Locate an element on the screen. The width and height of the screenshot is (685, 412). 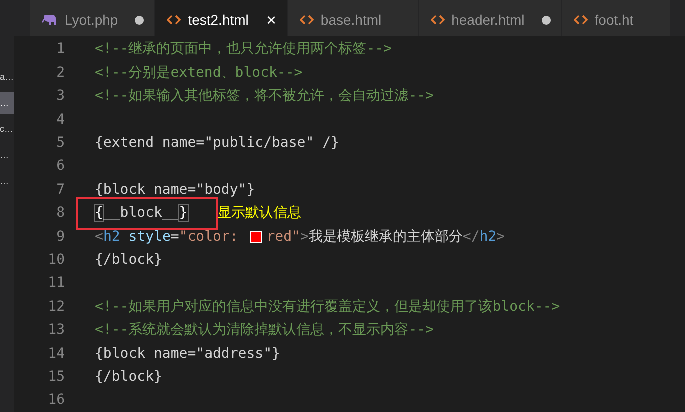
elephant-icon is located at coordinates (50, 20).